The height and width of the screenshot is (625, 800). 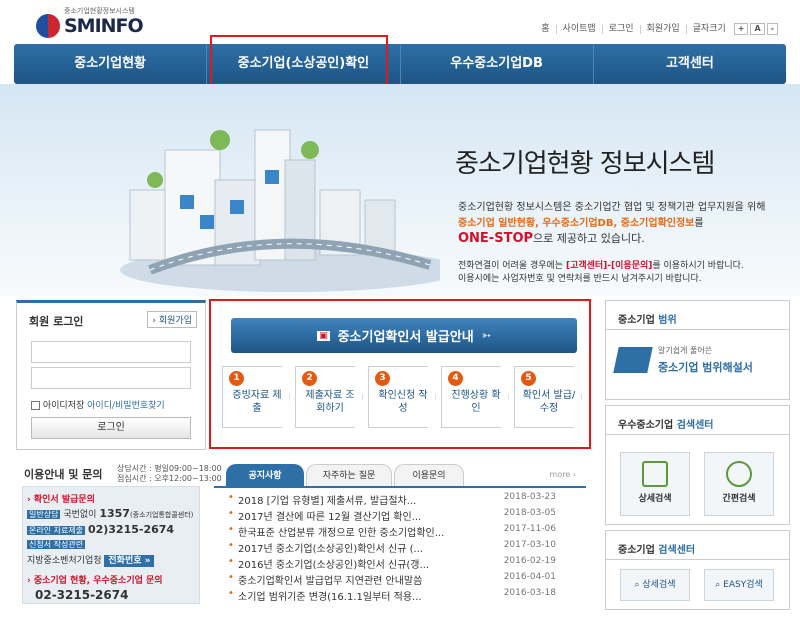 I want to click on utility-menu: 홈 사이트맵 로그인 회원가입 글자크기 + A -, so click(x=656, y=29).